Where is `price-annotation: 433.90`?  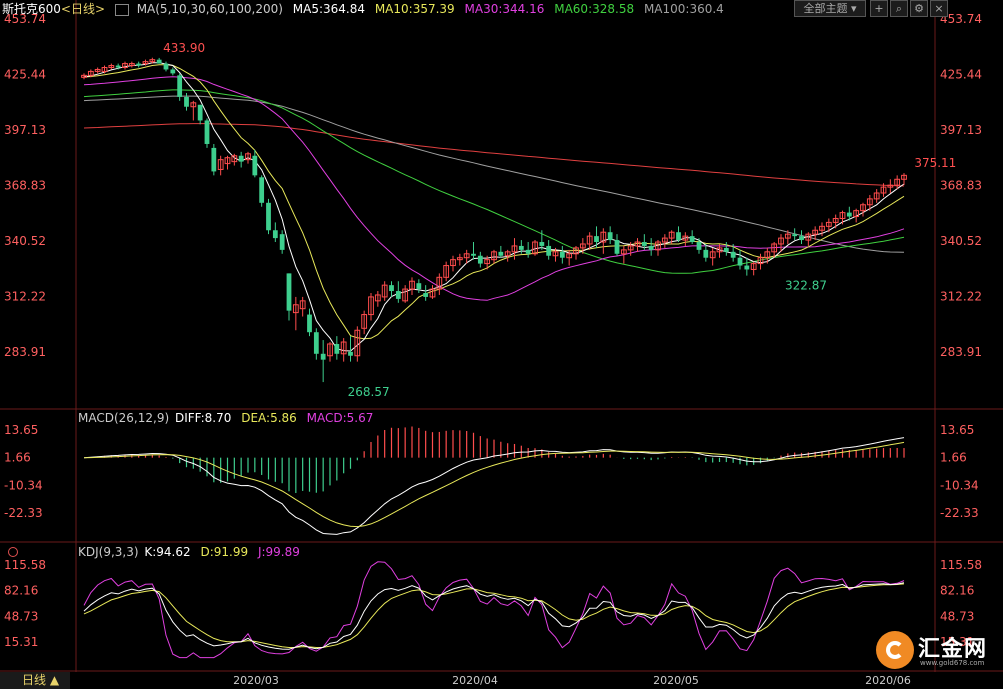
price-annotation: 433.90 is located at coordinates (184, 48).